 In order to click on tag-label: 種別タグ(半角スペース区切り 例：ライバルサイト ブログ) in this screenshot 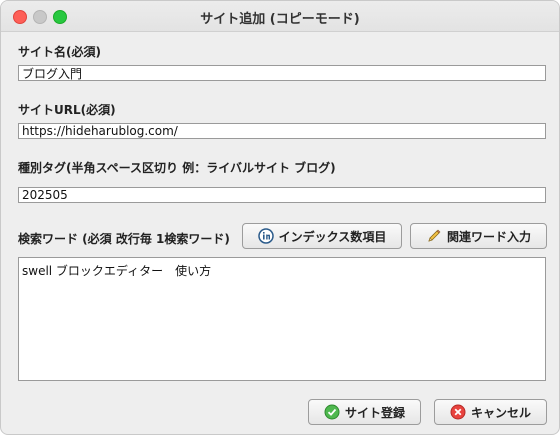, I will do `click(177, 168)`.